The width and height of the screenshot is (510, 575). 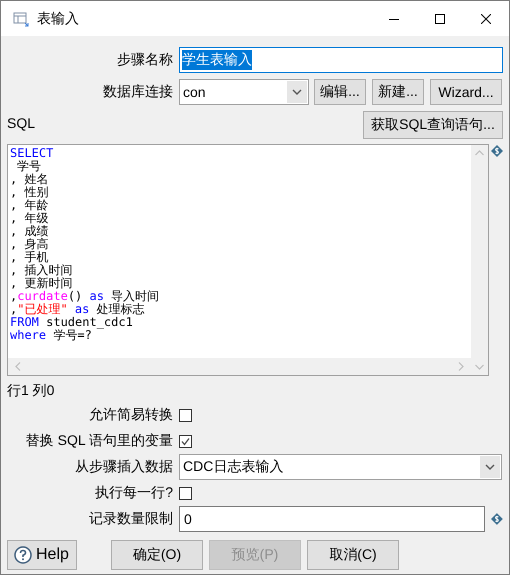 I want to click on sql-label: SQL, so click(x=21, y=123).